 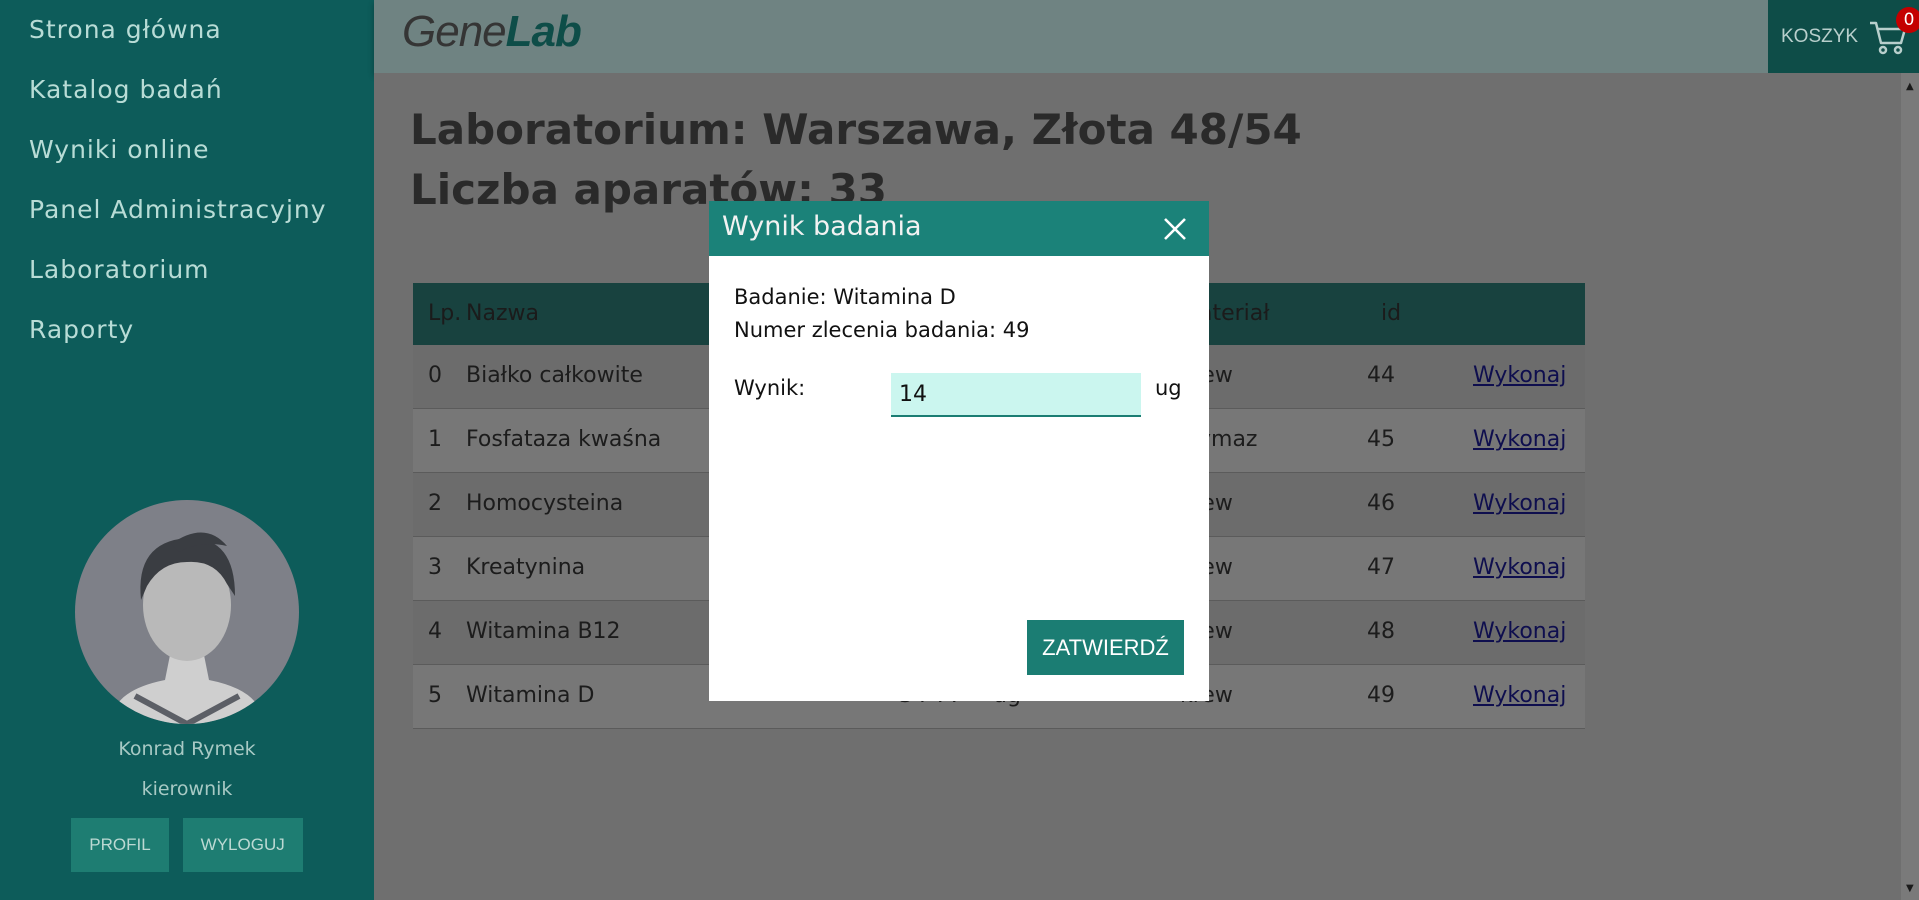 What do you see at coordinates (1175, 229) in the screenshot?
I see `close-icon` at bounding box center [1175, 229].